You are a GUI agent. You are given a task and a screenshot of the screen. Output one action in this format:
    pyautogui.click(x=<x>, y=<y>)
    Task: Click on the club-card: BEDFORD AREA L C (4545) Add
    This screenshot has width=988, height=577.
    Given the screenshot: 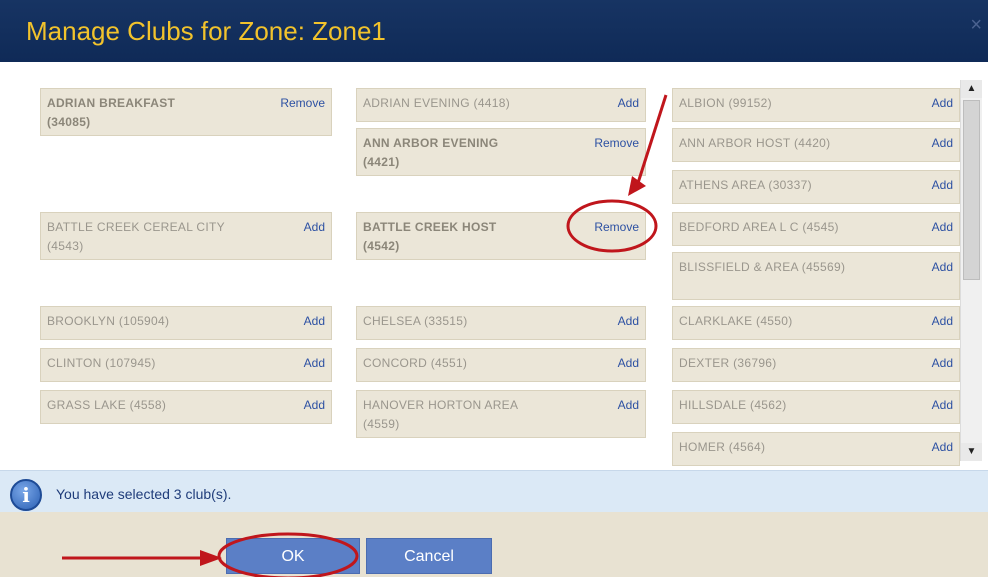 What is the action you would take?
    pyautogui.click(x=816, y=229)
    